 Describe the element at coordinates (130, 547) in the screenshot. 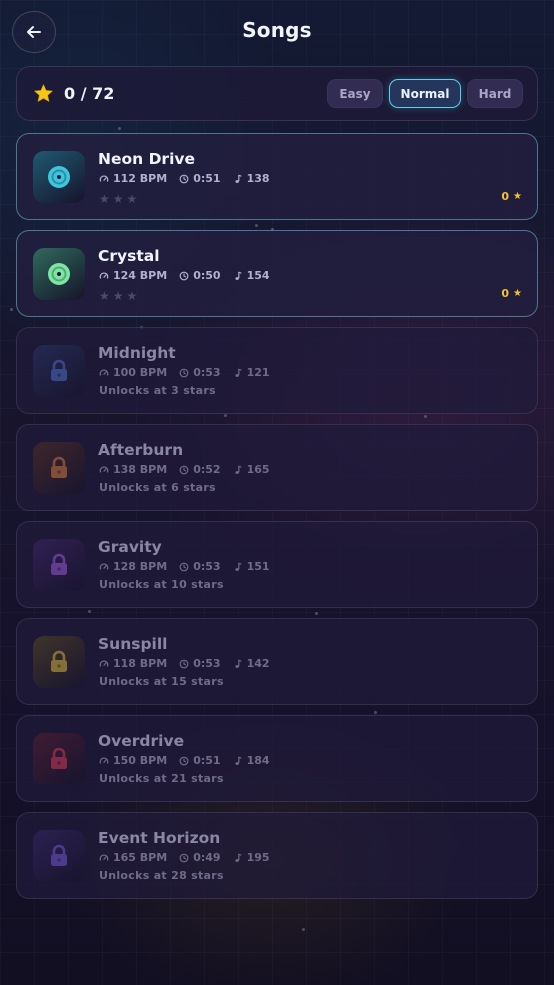

I see `song-title: Gravity` at that location.